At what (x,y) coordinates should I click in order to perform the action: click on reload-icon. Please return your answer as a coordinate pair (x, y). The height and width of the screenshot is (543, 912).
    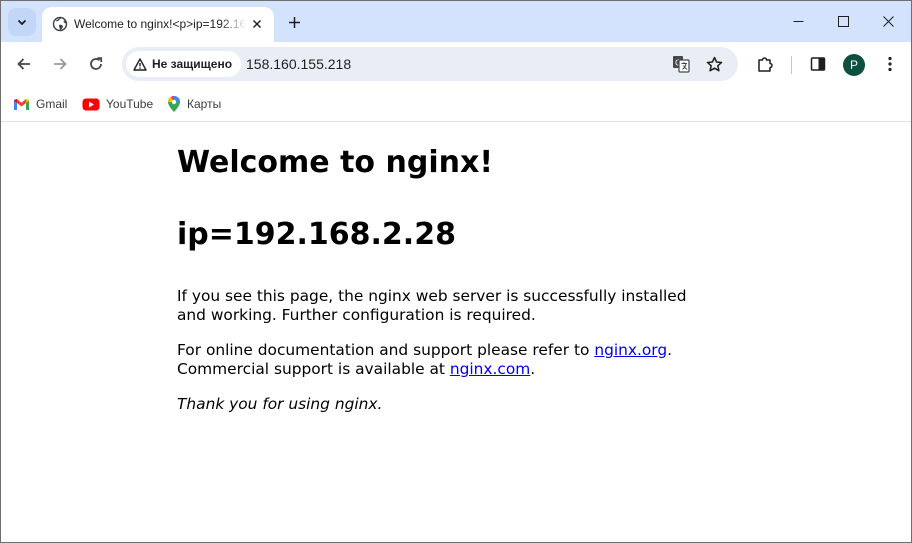
    Looking at the image, I should click on (96, 63).